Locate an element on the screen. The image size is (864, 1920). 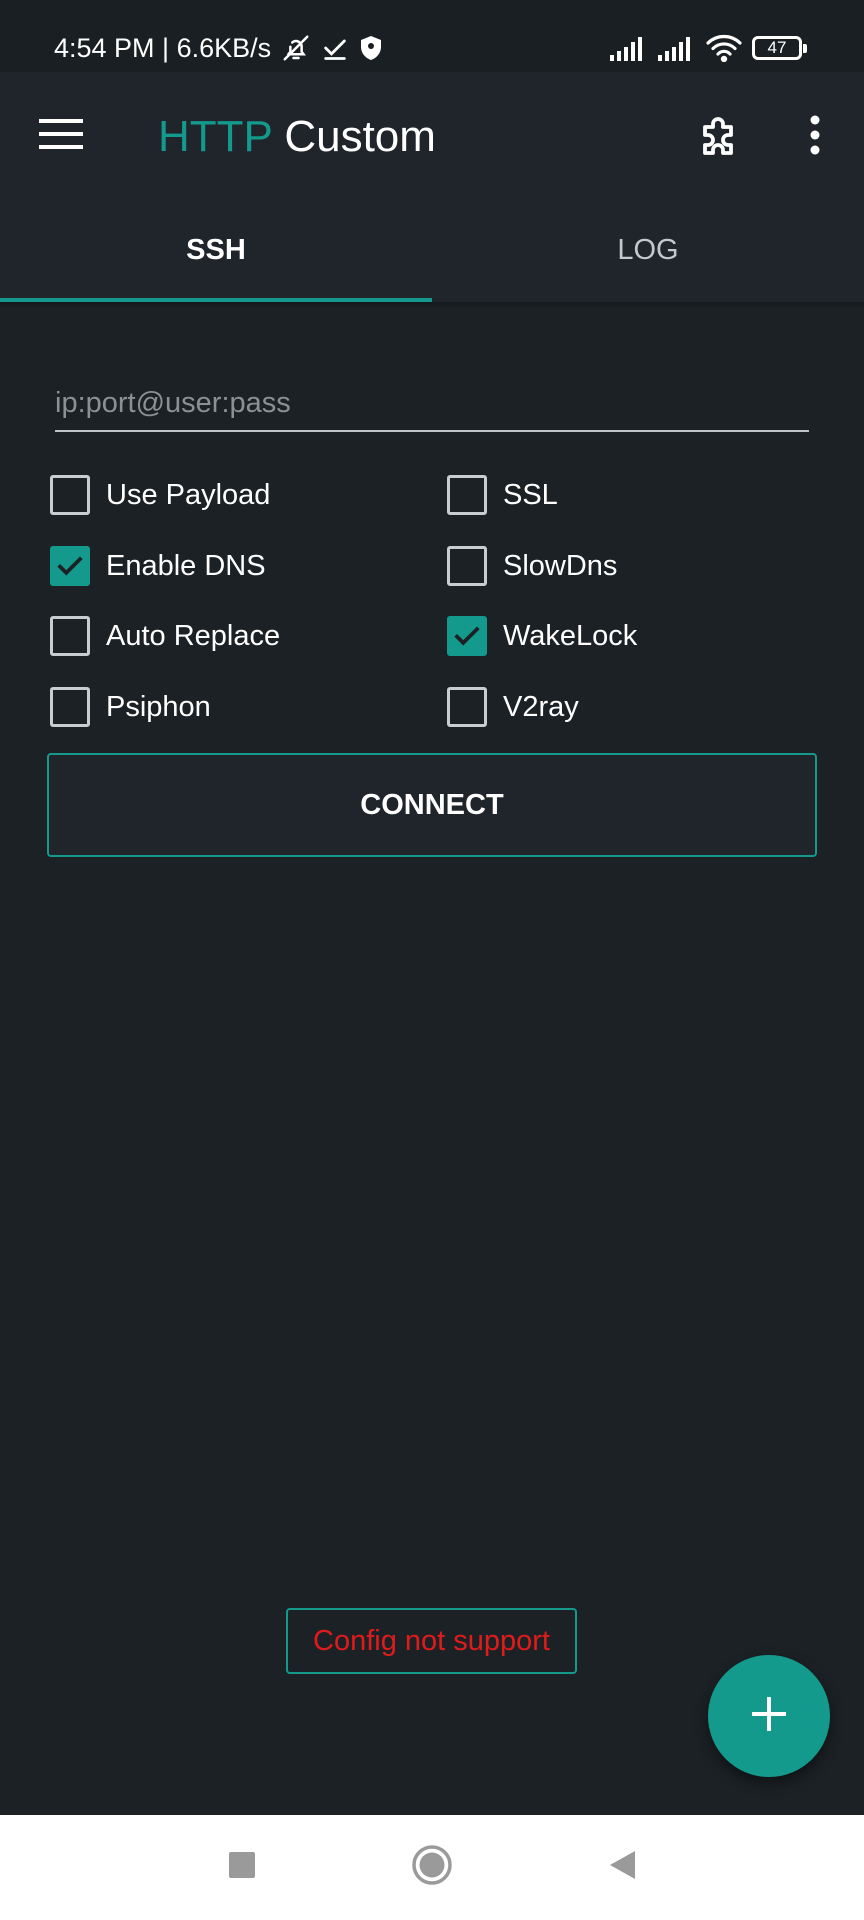
shield-icon is located at coordinates (371, 48).